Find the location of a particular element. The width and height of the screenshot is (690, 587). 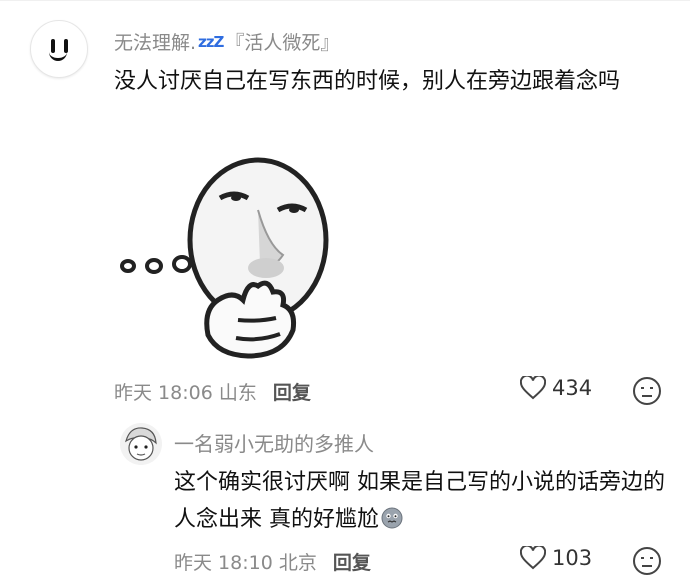

avatar is located at coordinates (59, 49).